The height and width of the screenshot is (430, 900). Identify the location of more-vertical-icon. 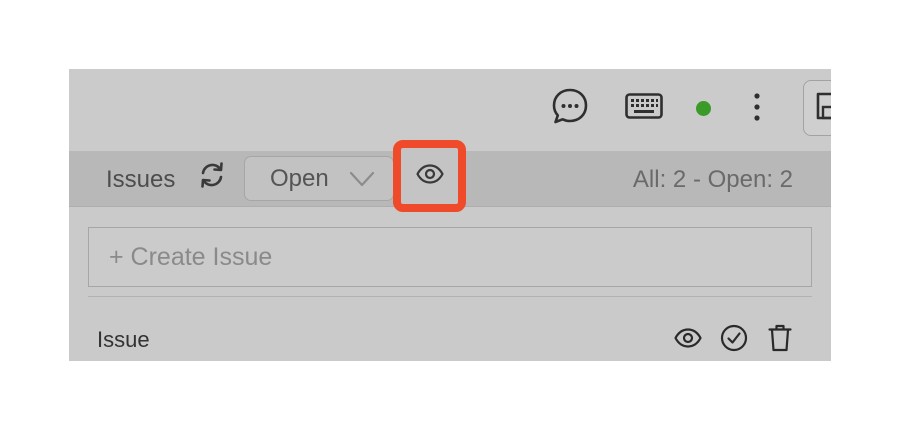
(757, 109).